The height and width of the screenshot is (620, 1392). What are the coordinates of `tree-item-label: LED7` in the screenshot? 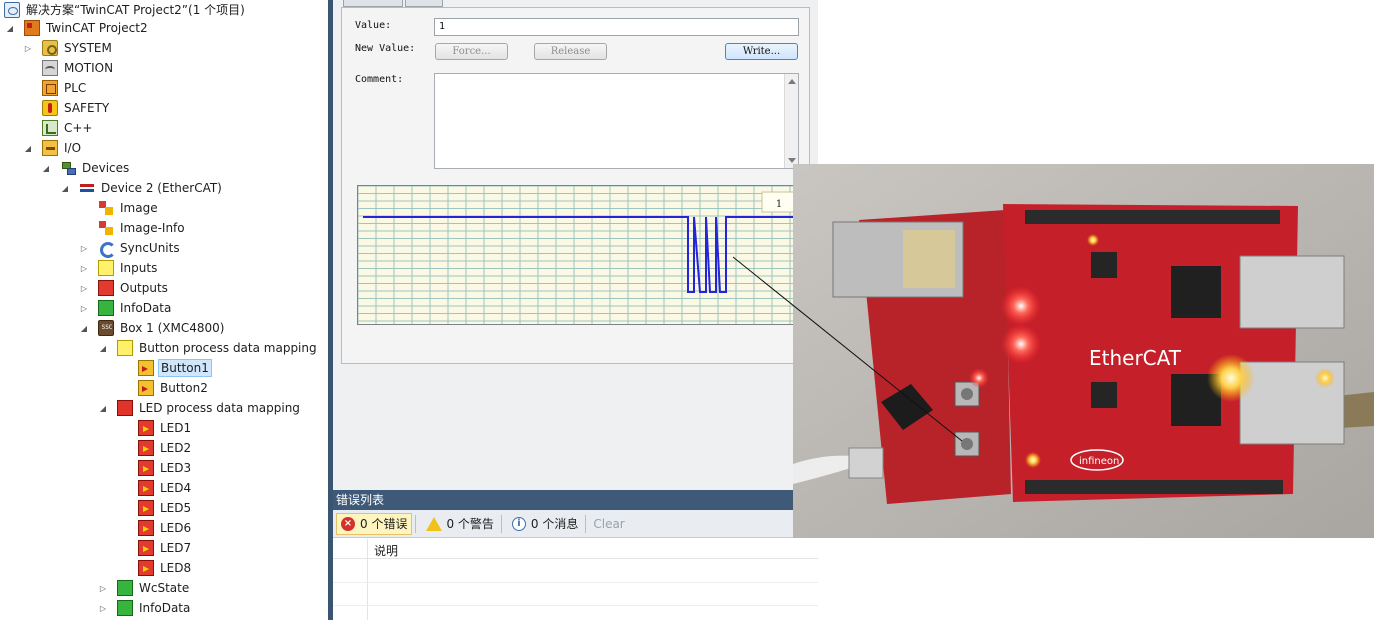 It's located at (176, 548).